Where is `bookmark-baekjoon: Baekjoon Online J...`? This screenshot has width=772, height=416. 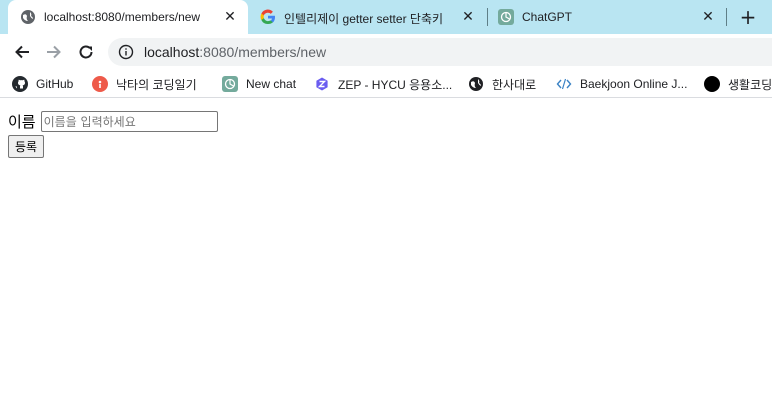 bookmark-baekjoon: Baekjoon Online J... is located at coordinates (621, 84).